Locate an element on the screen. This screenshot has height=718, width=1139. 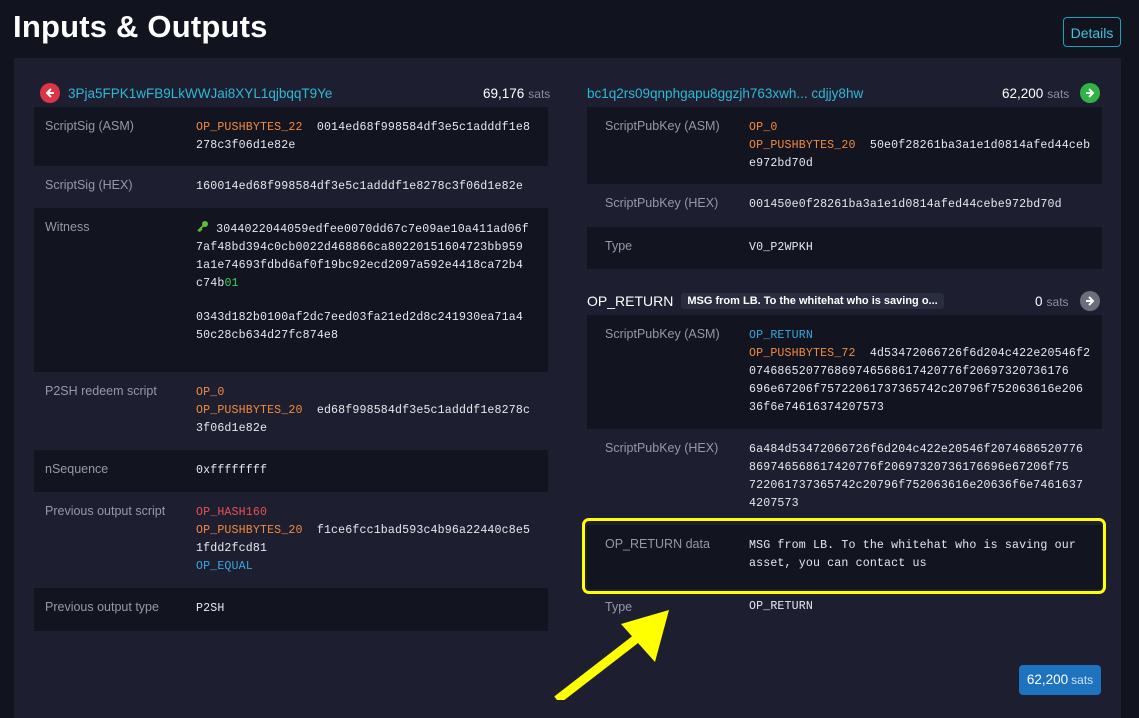
prev-output-type-value: P2SH is located at coordinates (210, 608).